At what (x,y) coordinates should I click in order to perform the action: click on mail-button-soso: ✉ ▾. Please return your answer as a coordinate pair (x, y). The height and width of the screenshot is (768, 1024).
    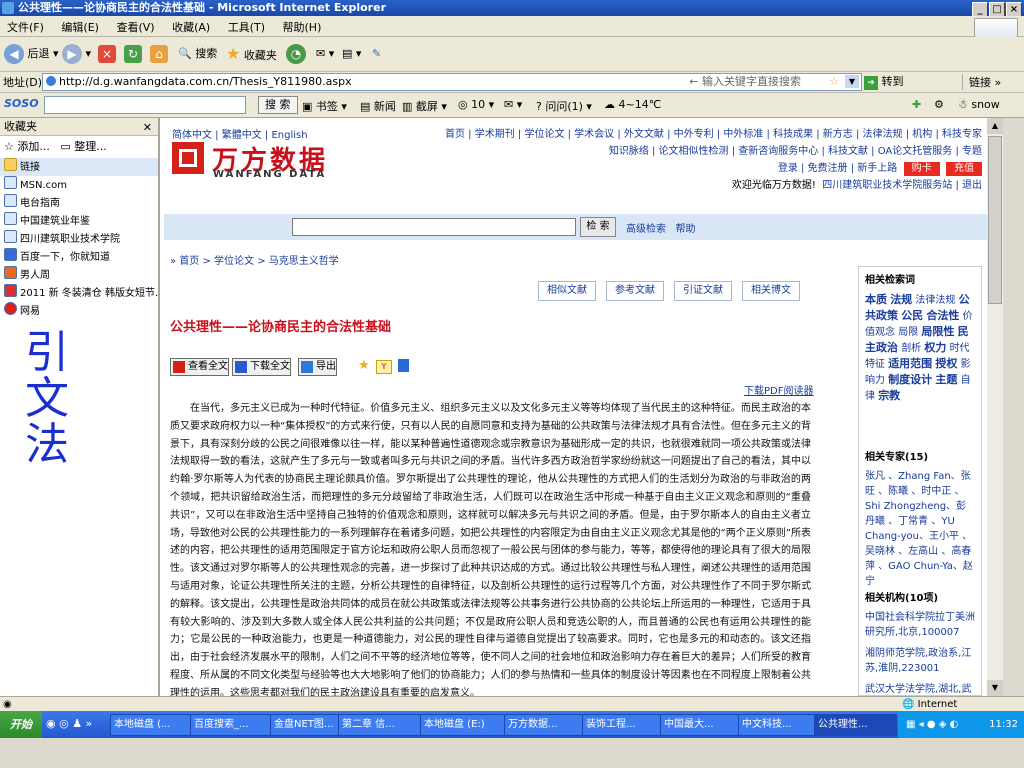
    Looking at the image, I should click on (513, 104).